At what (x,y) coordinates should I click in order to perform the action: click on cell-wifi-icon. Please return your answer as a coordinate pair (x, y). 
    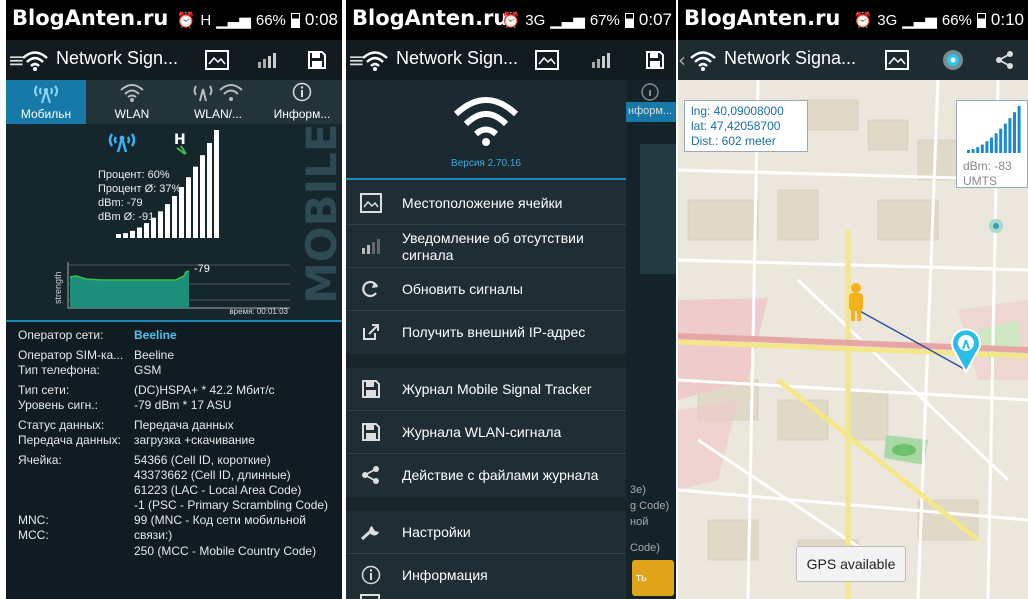
    Looking at the image, I should click on (218, 93).